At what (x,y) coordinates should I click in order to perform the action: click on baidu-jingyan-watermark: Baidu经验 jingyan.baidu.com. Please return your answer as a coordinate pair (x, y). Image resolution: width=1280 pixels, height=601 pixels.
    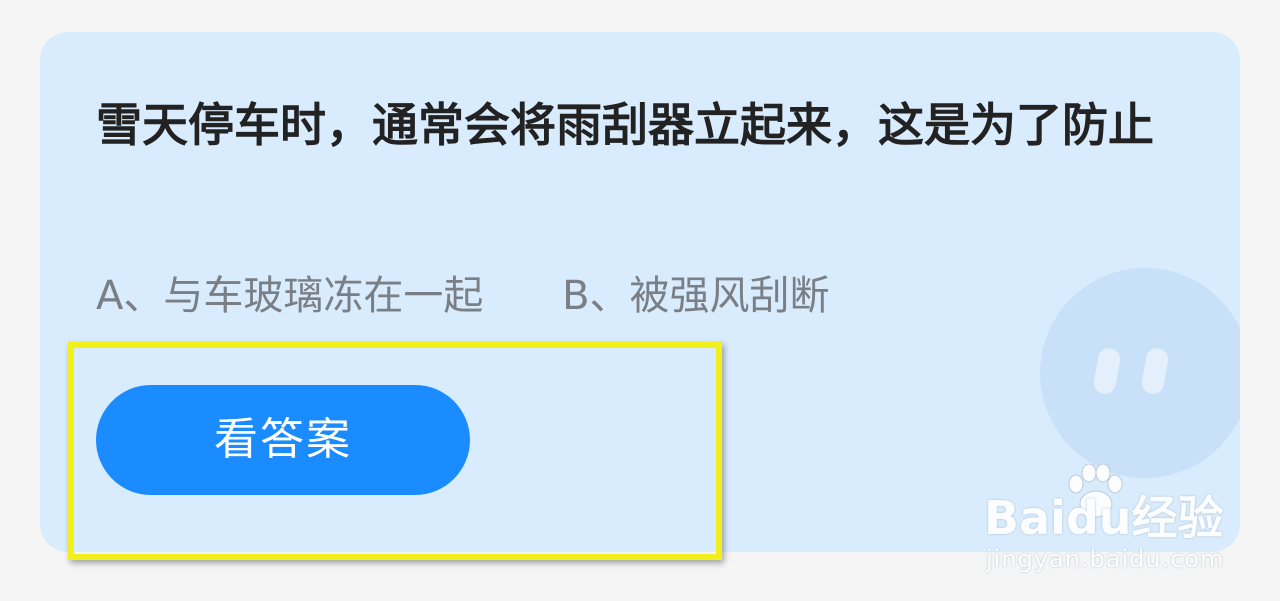
    Looking at the image, I should click on (1104, 522).